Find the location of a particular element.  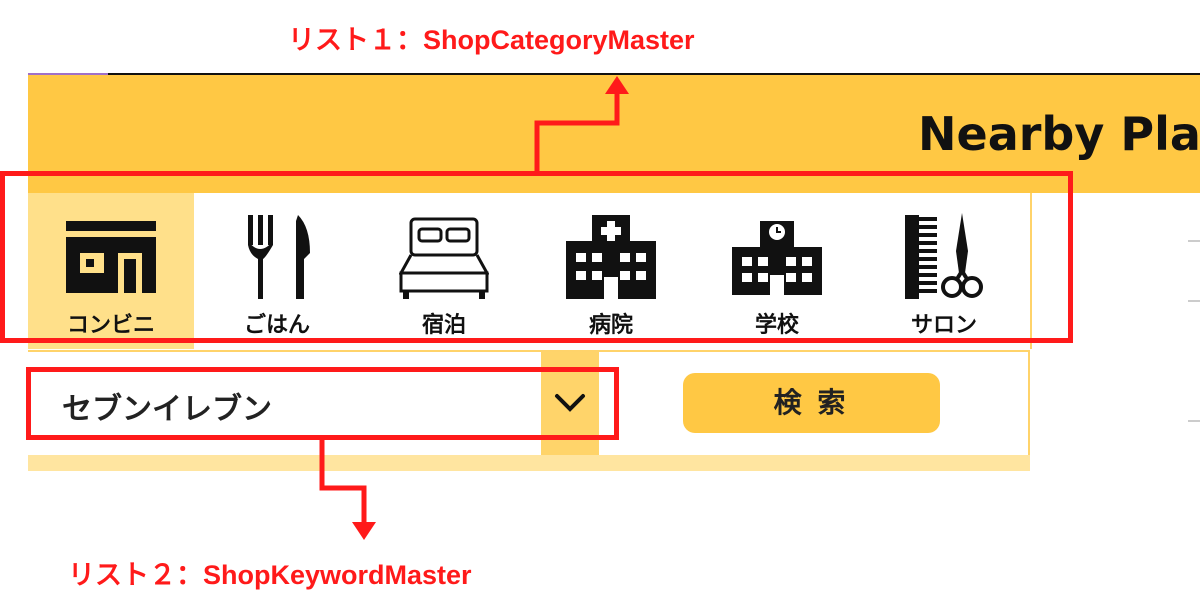

annotation-list2-label: リスト２：ShopKeywordMaster is located at coordinates (270, 575).